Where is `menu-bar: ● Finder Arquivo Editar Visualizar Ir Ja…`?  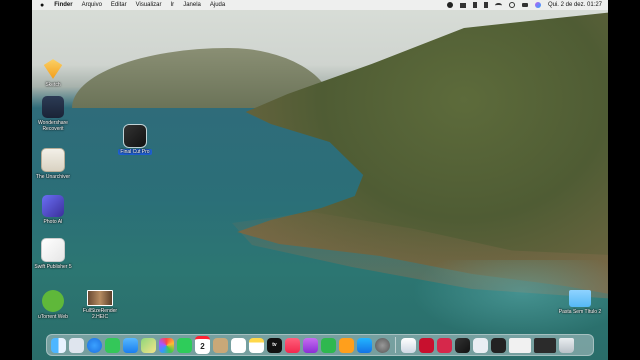
menu-bar: ● Finder Arquivo Editar Visualizar Ir Ja… is located at coordinates (320, 5).